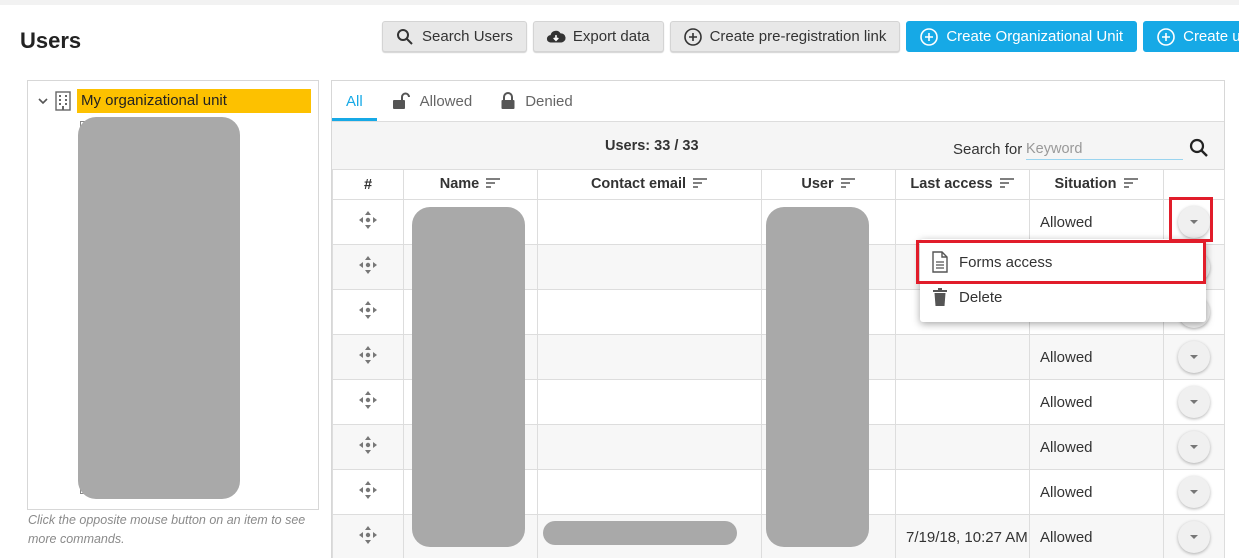 This screenshot has width=1239, height=558. What do you see at coordinates (798, 36) in the screenshot?
I see `create-prereg-link-label: Create pre-registration link` at bounding box center [798, 36].